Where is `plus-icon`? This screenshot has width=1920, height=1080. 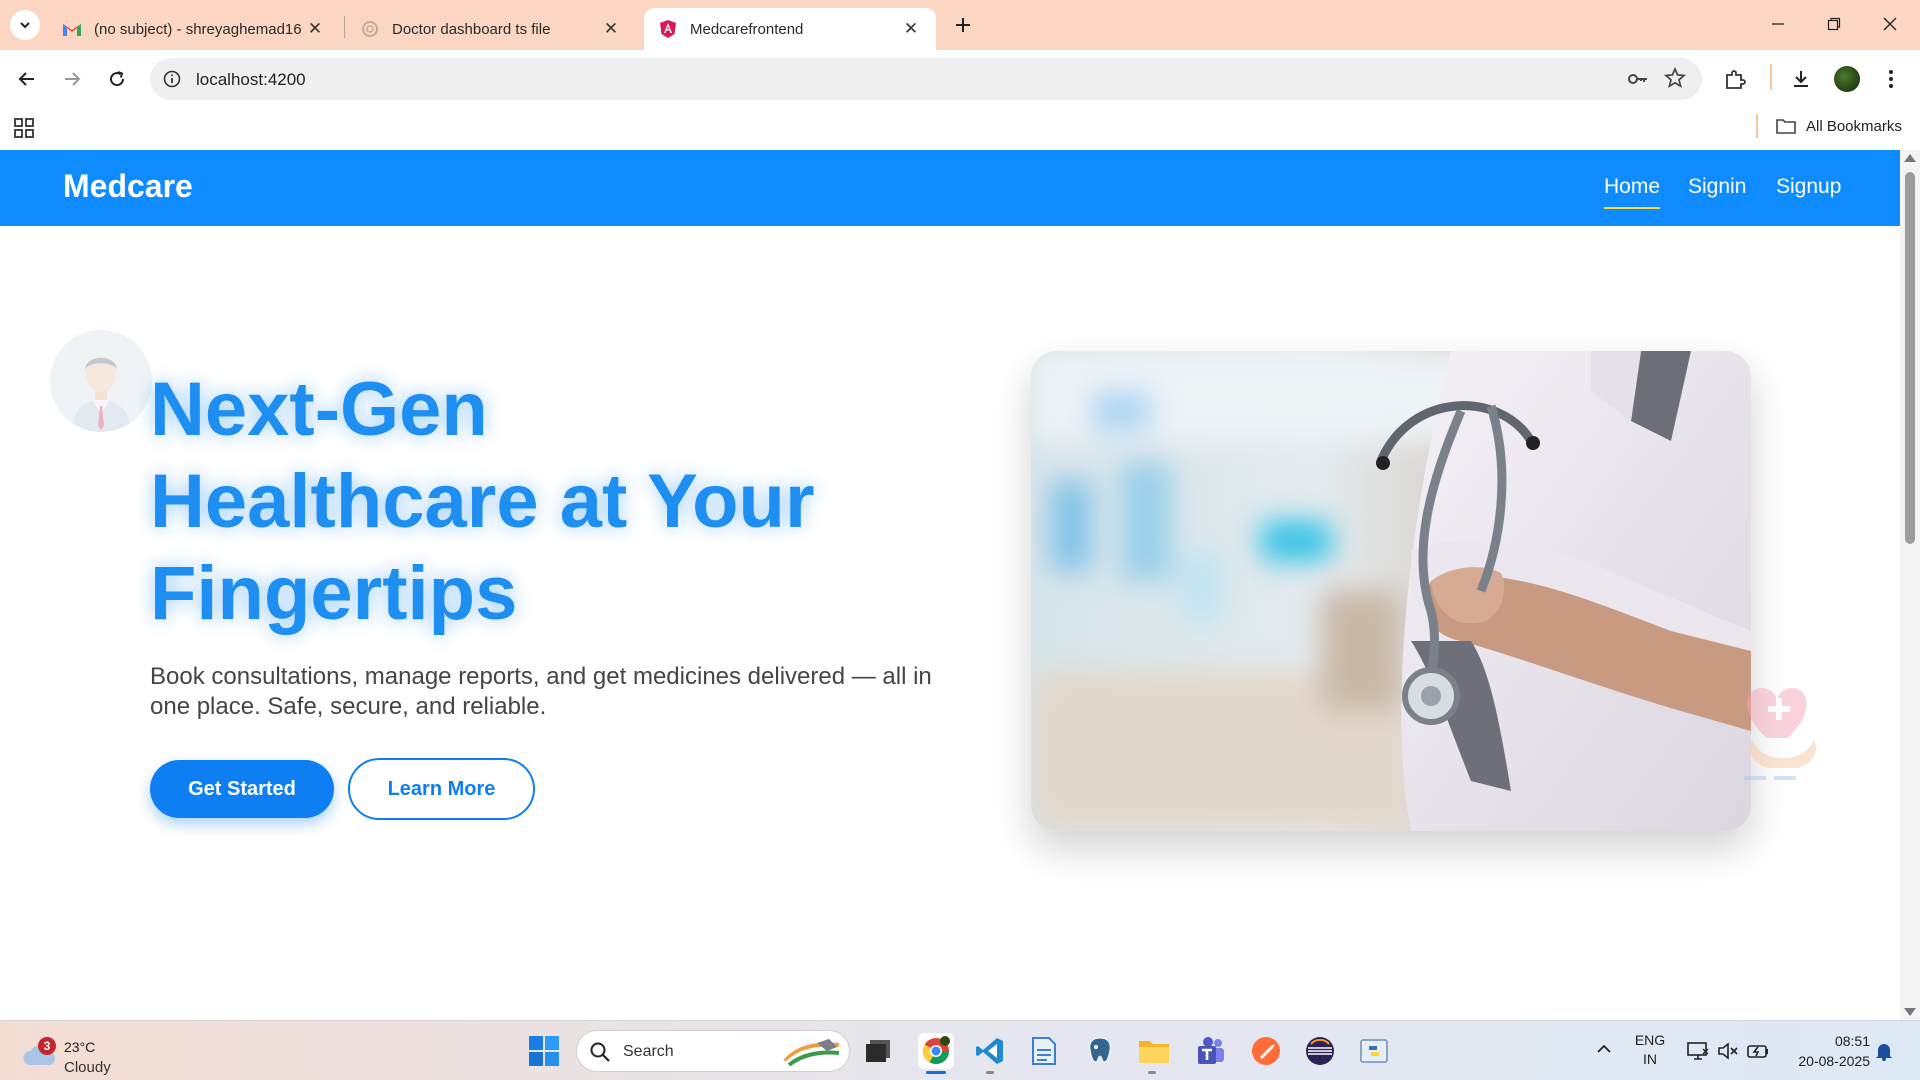
plus-icon is located at coordinates (963, 25).